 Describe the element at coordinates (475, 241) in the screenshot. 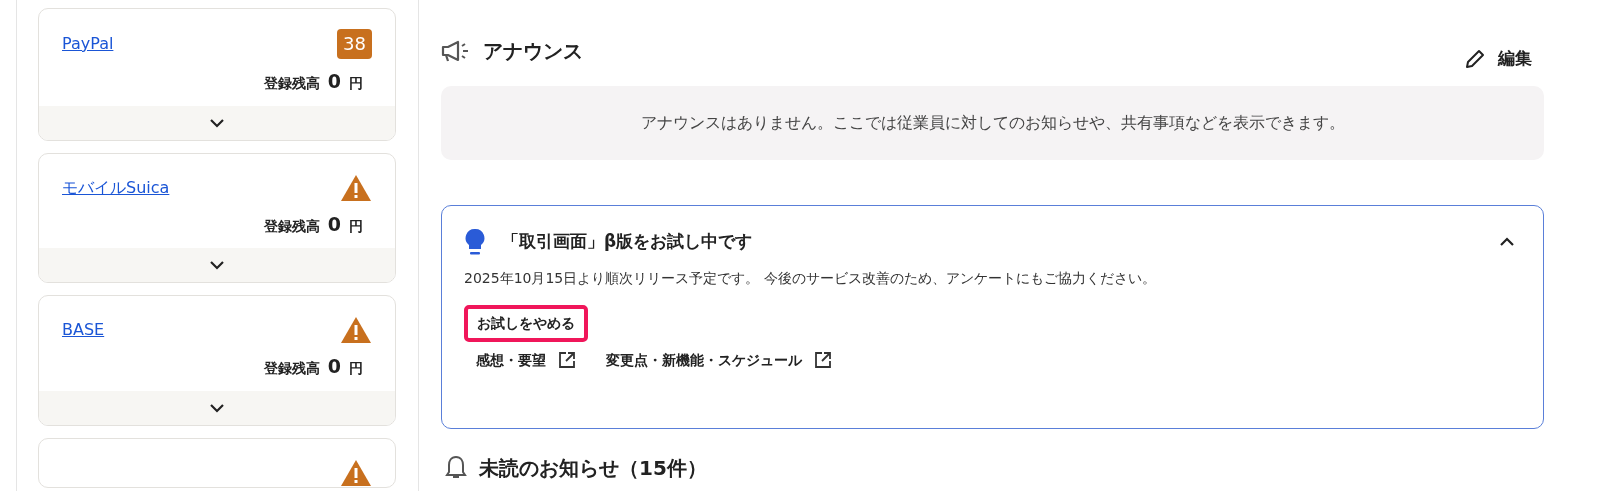

I see `lightbulb-icon` at that location.